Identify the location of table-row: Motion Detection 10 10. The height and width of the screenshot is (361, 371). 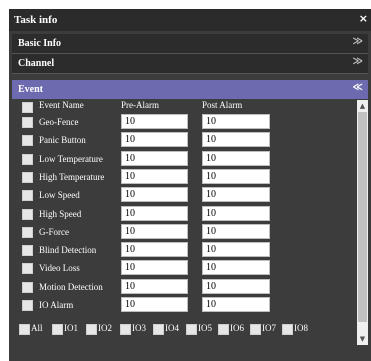
(183, 287).